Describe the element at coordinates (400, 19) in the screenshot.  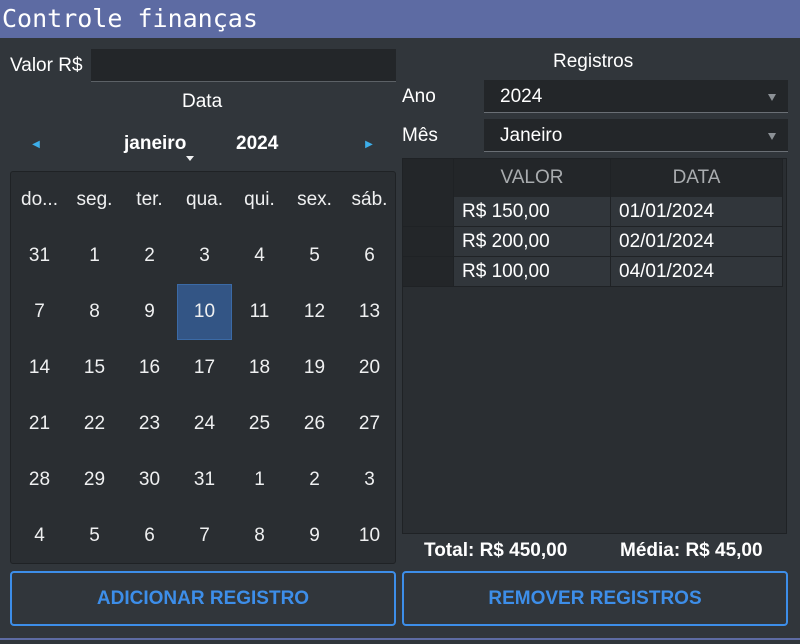
I see `title-bar: Controle finanças` at that location.